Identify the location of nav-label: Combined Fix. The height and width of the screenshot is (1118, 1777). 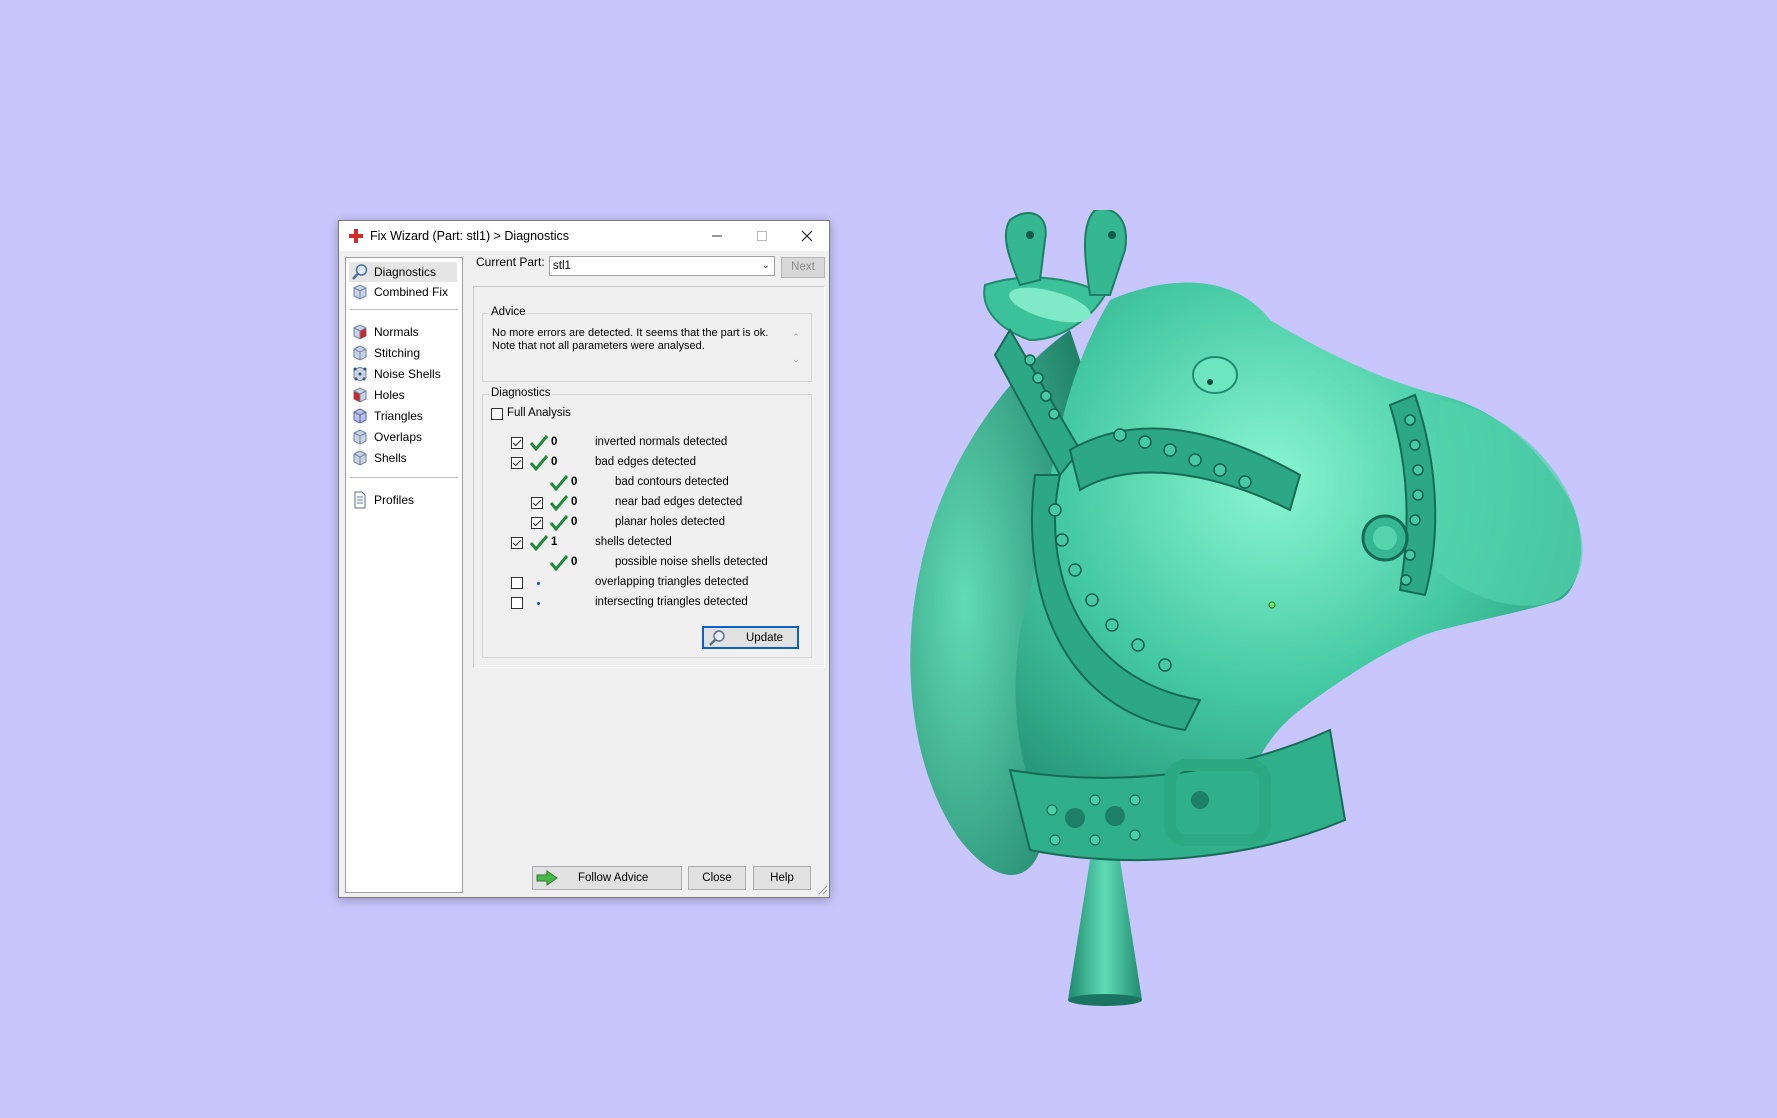
(411, 292).